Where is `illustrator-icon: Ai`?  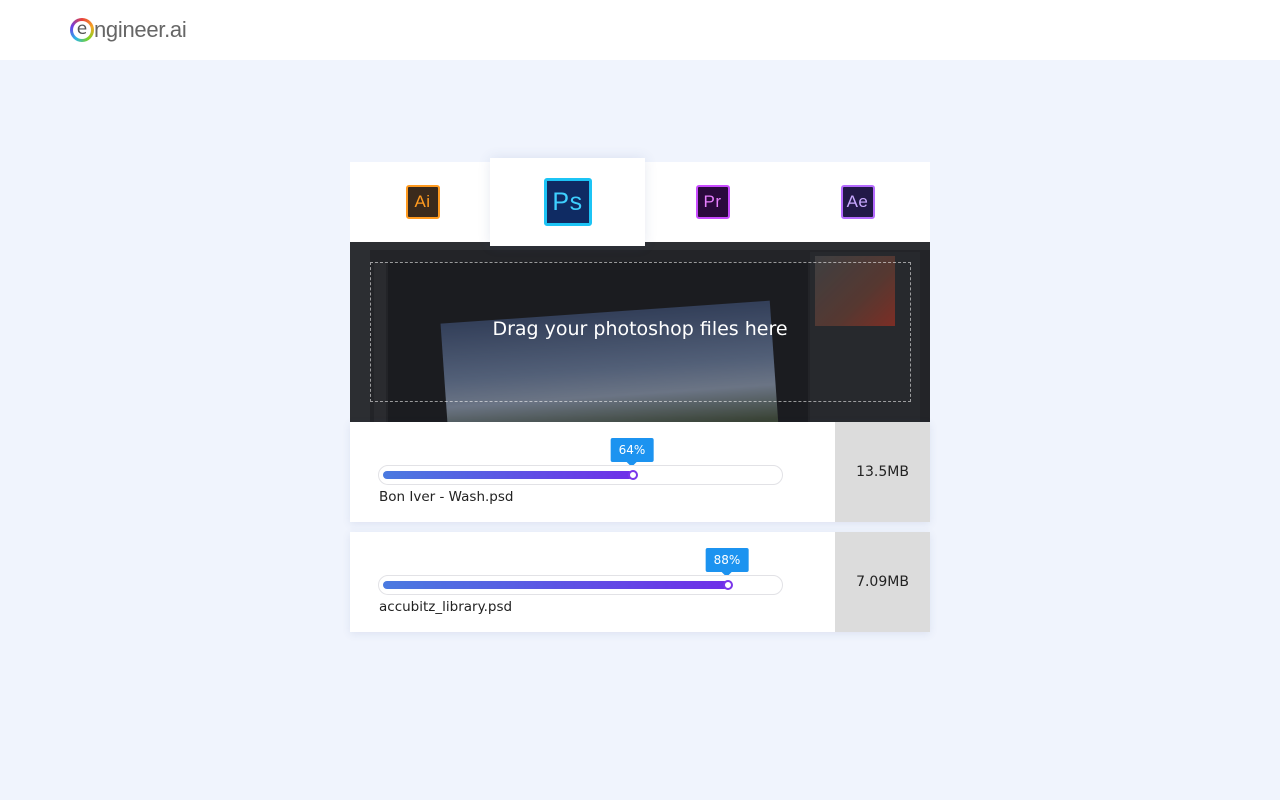 illustrator-icon: Ai is located at coordinates (422, 202).